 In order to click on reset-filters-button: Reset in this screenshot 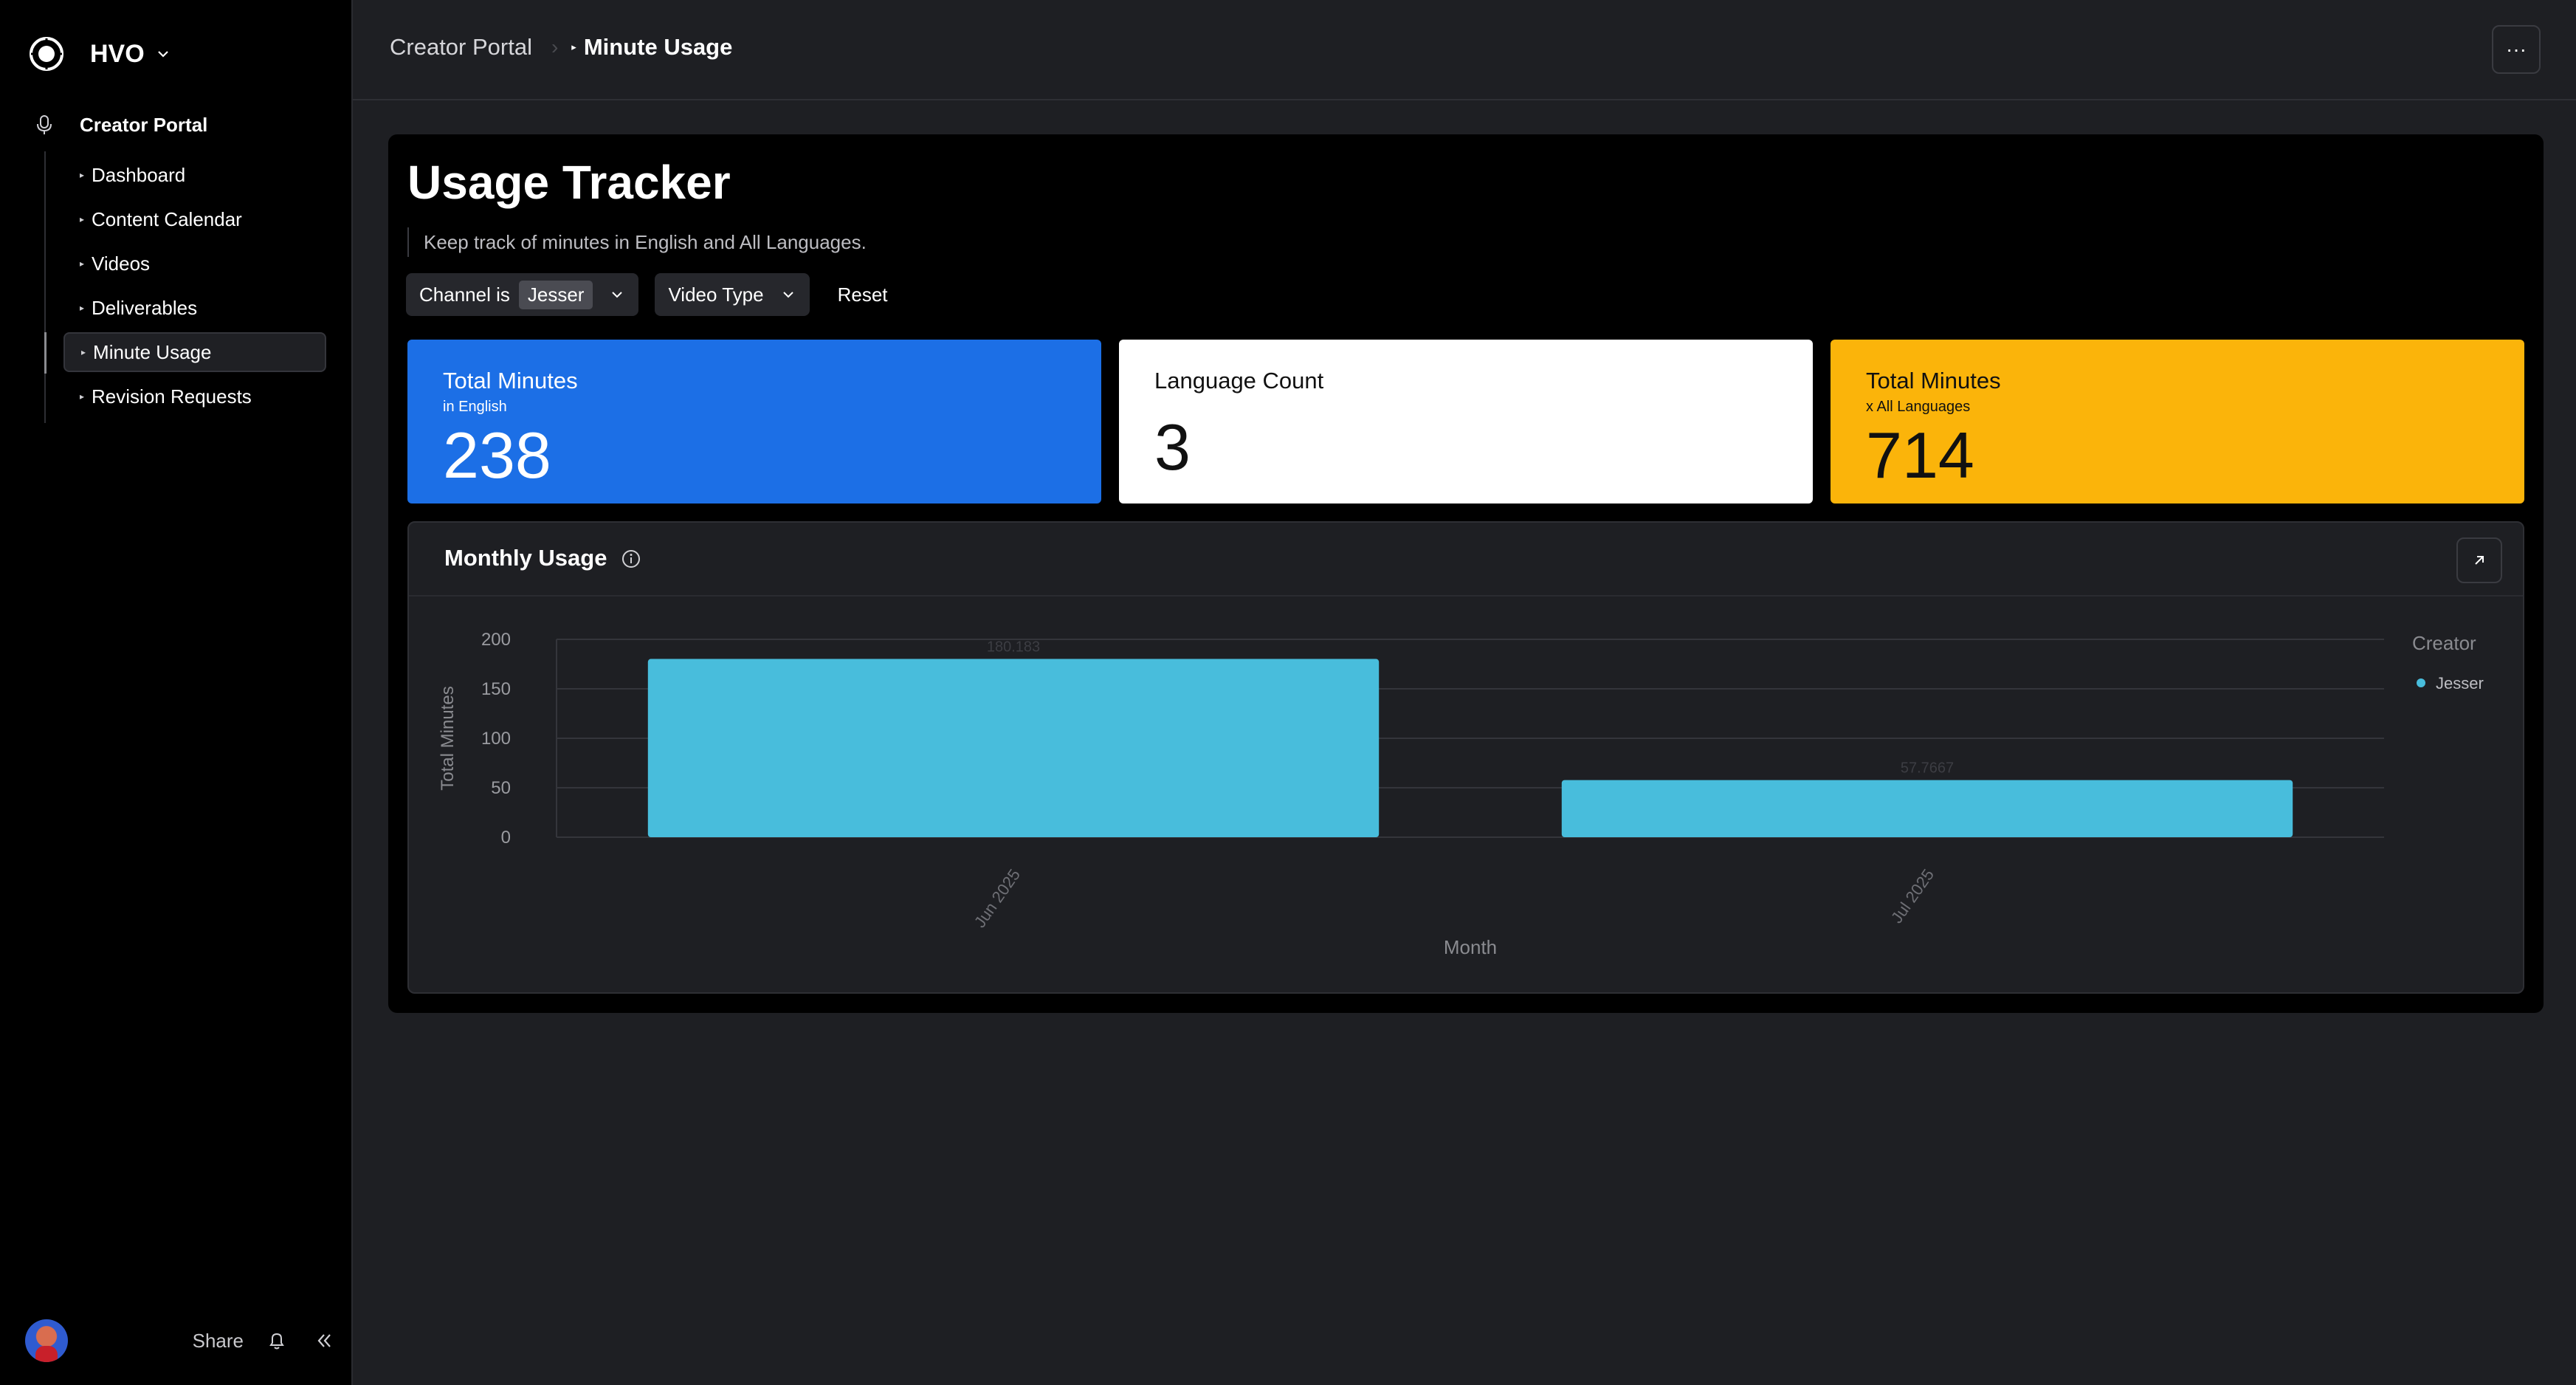, I will do `click(863, 294)`.